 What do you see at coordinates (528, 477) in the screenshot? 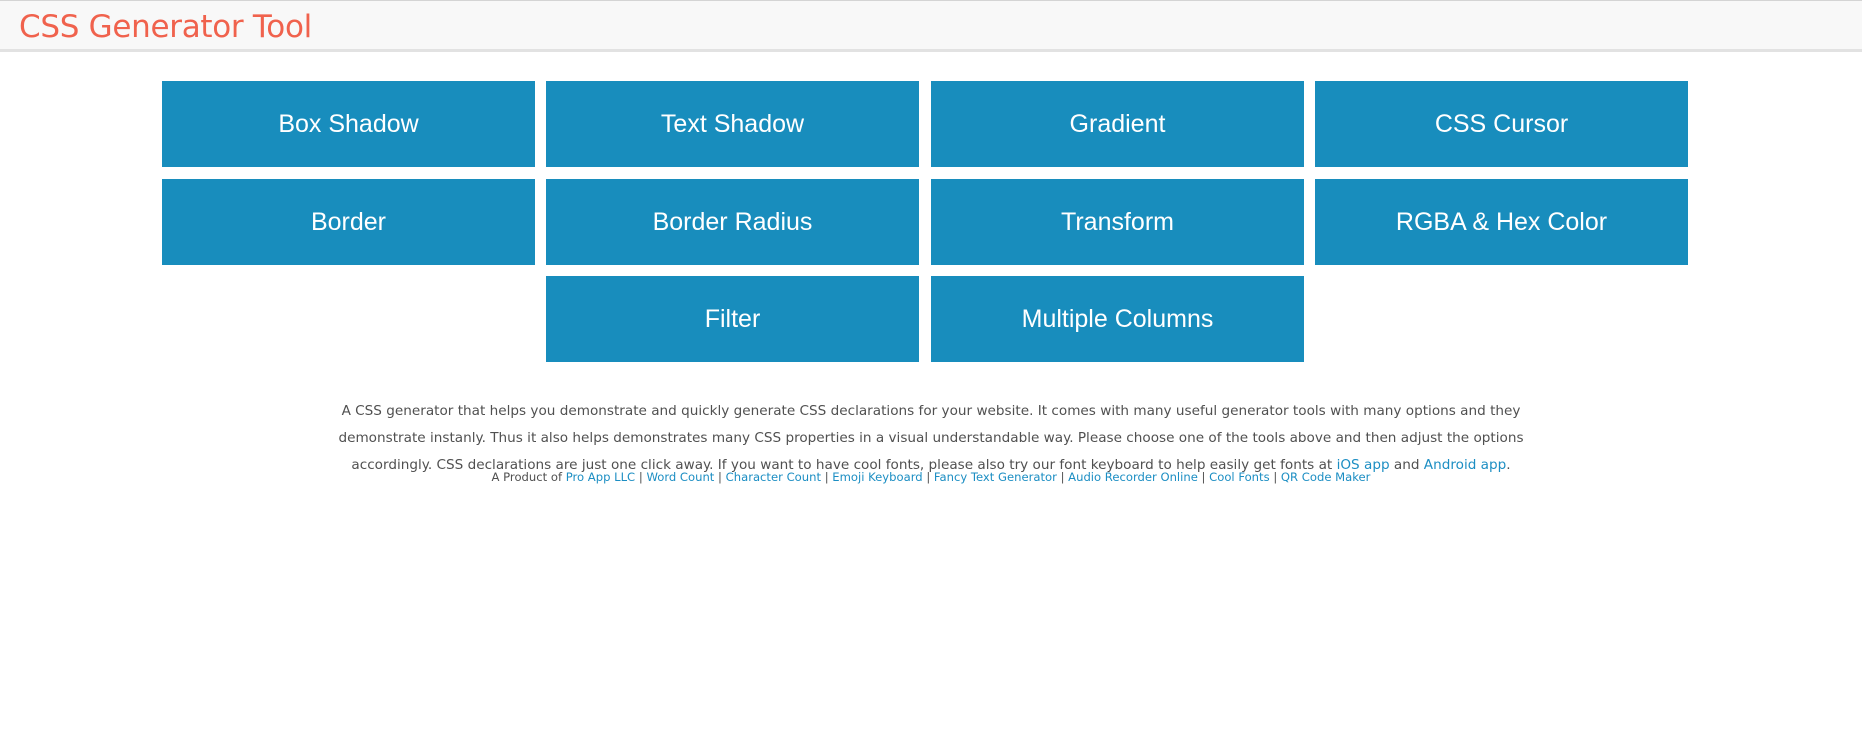
I see `footer-prefix: A Product of` at bounding box center [528, 477].